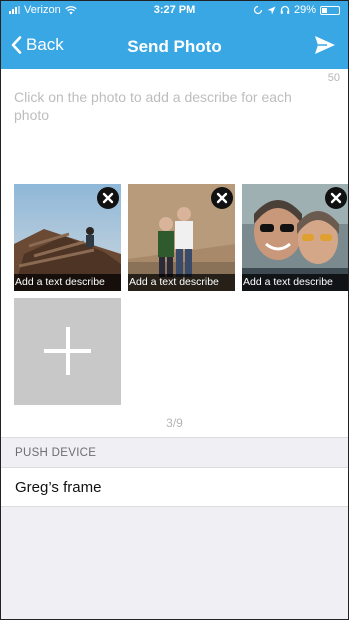  I want to click on section-header-push-device: PUSH DEVICE, so click(174, 452).